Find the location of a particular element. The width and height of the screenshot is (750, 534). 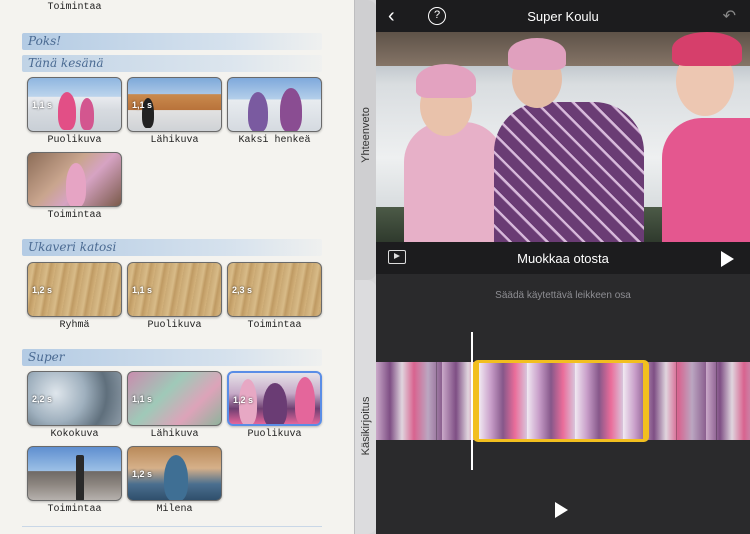

undo-icon: ↶ is located at coordinates (729, 16).